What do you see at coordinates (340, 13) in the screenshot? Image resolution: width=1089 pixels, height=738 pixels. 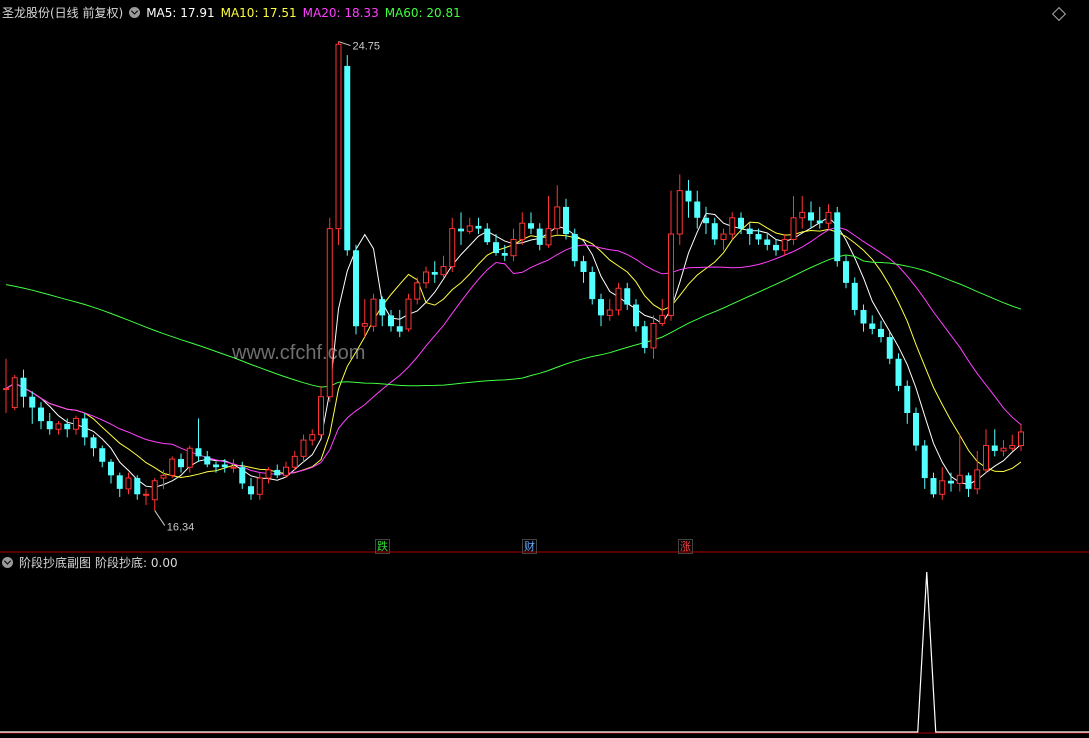 I see `ma20-label: MA20: 18.33` at bounding box center [340, 13].